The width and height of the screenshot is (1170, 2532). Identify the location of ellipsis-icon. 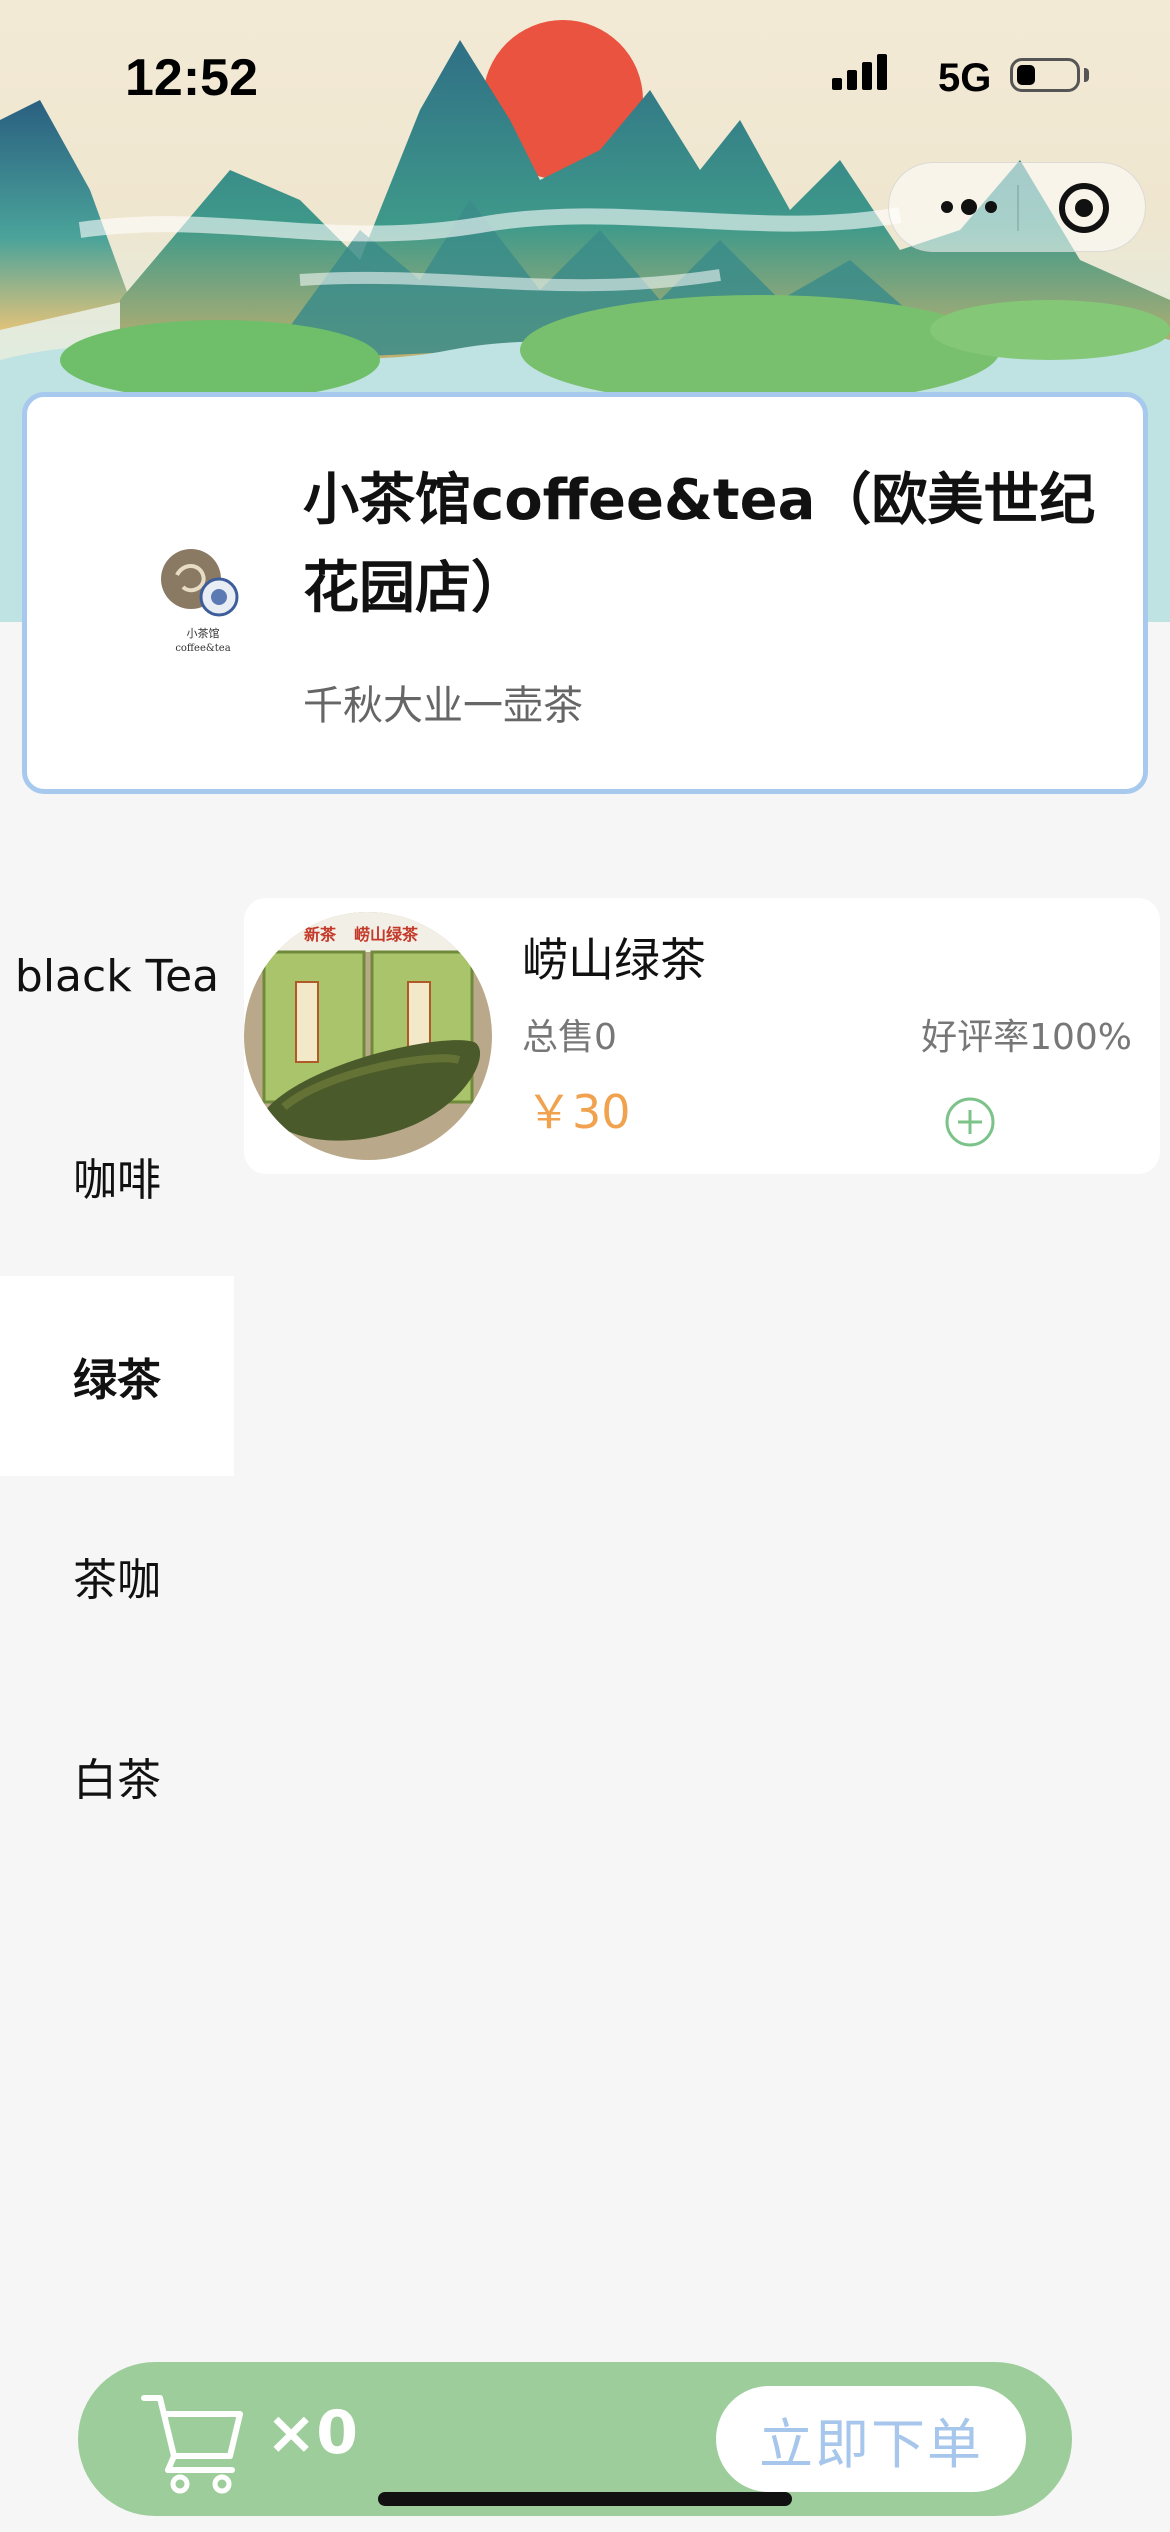
(969, 207).